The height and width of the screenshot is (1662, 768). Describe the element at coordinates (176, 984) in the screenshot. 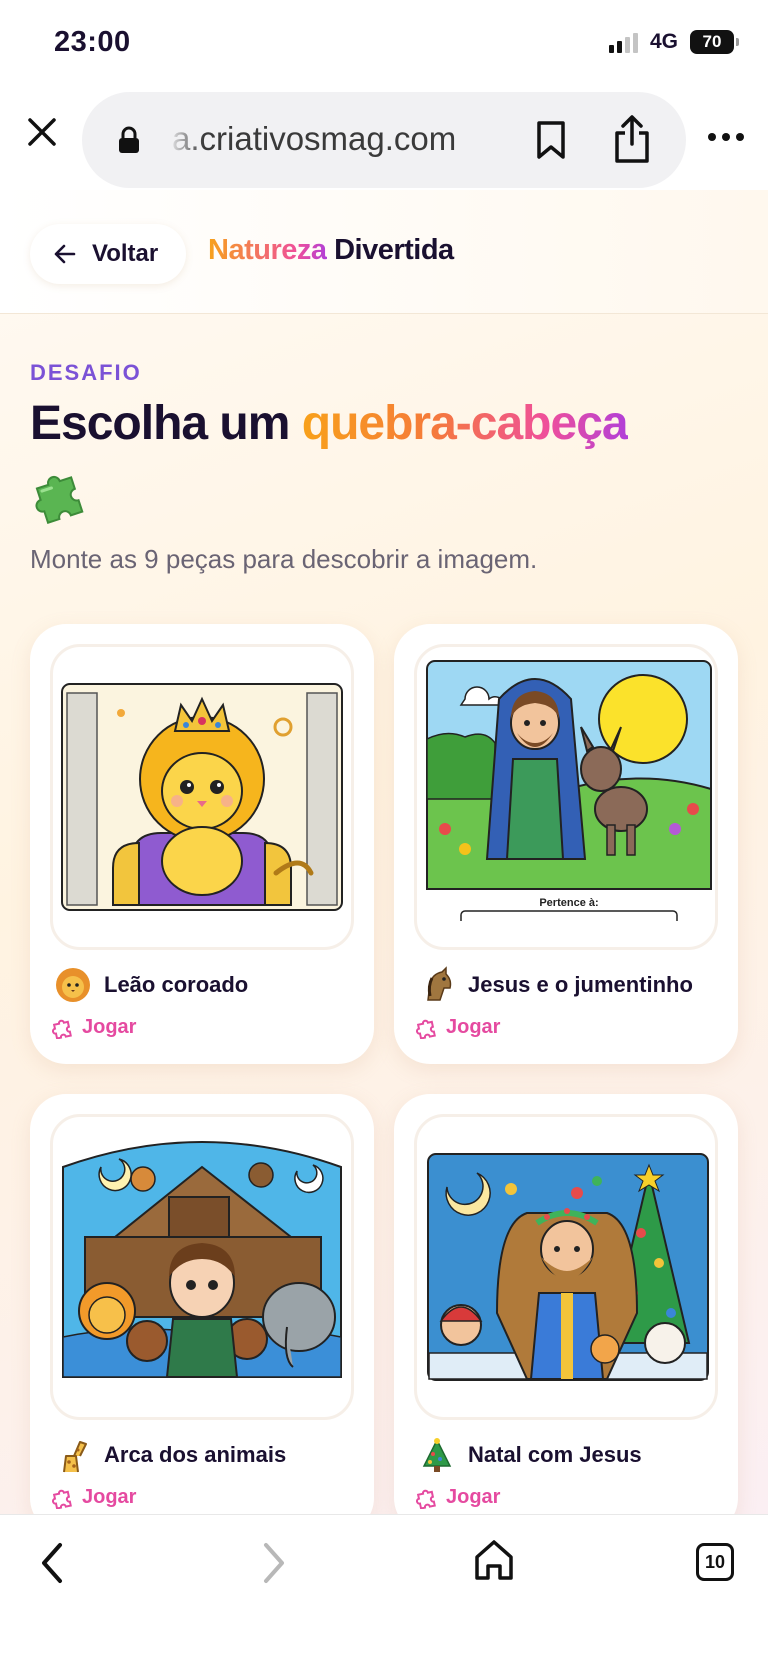

I see `card-title: Leão coroado` at that location.